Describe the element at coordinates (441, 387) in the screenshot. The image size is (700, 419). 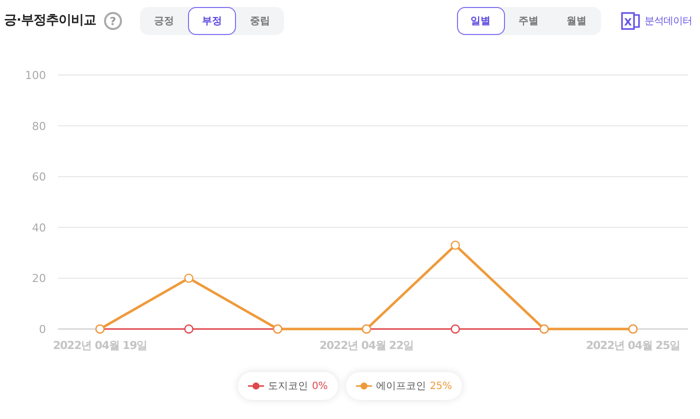
I see `legend-value: 25%` at that location.